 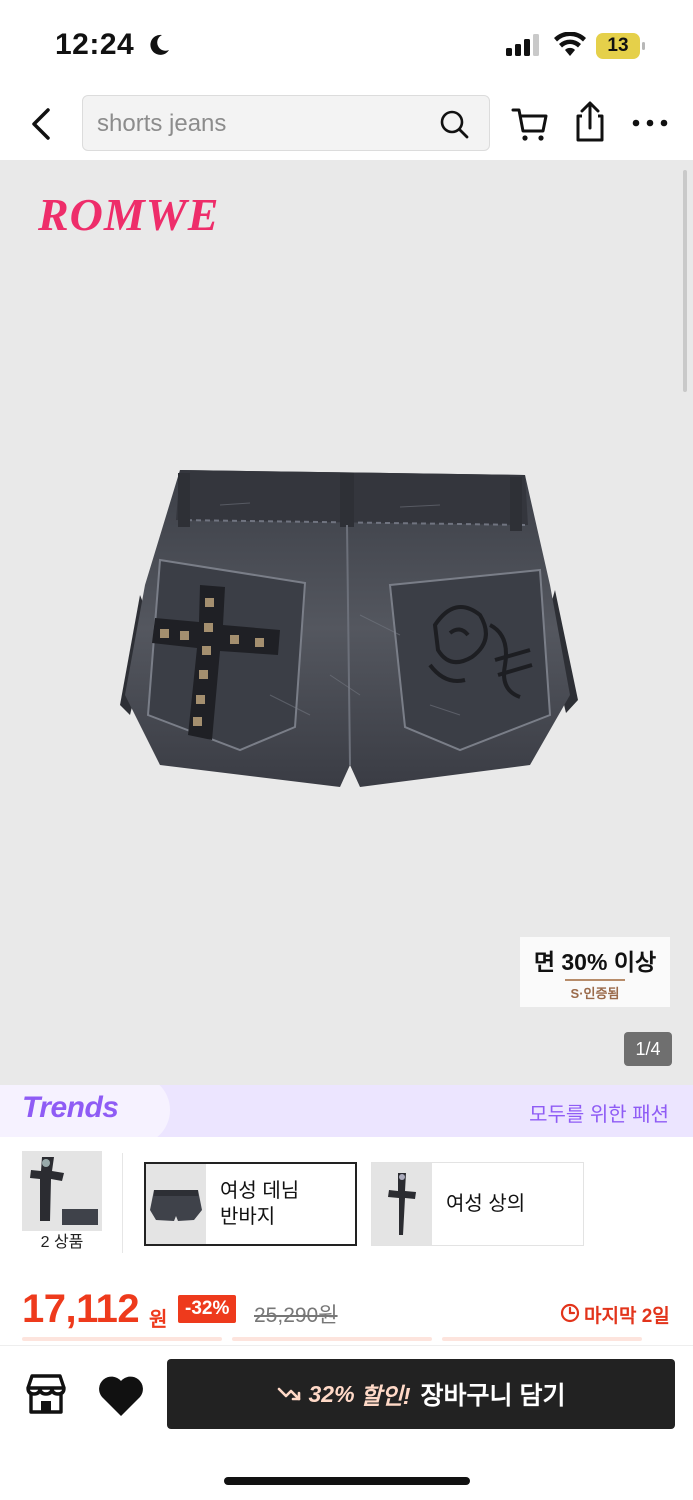 I want to click on bundle-thumbnail: 2 상품, so click(x=62, y=1203).